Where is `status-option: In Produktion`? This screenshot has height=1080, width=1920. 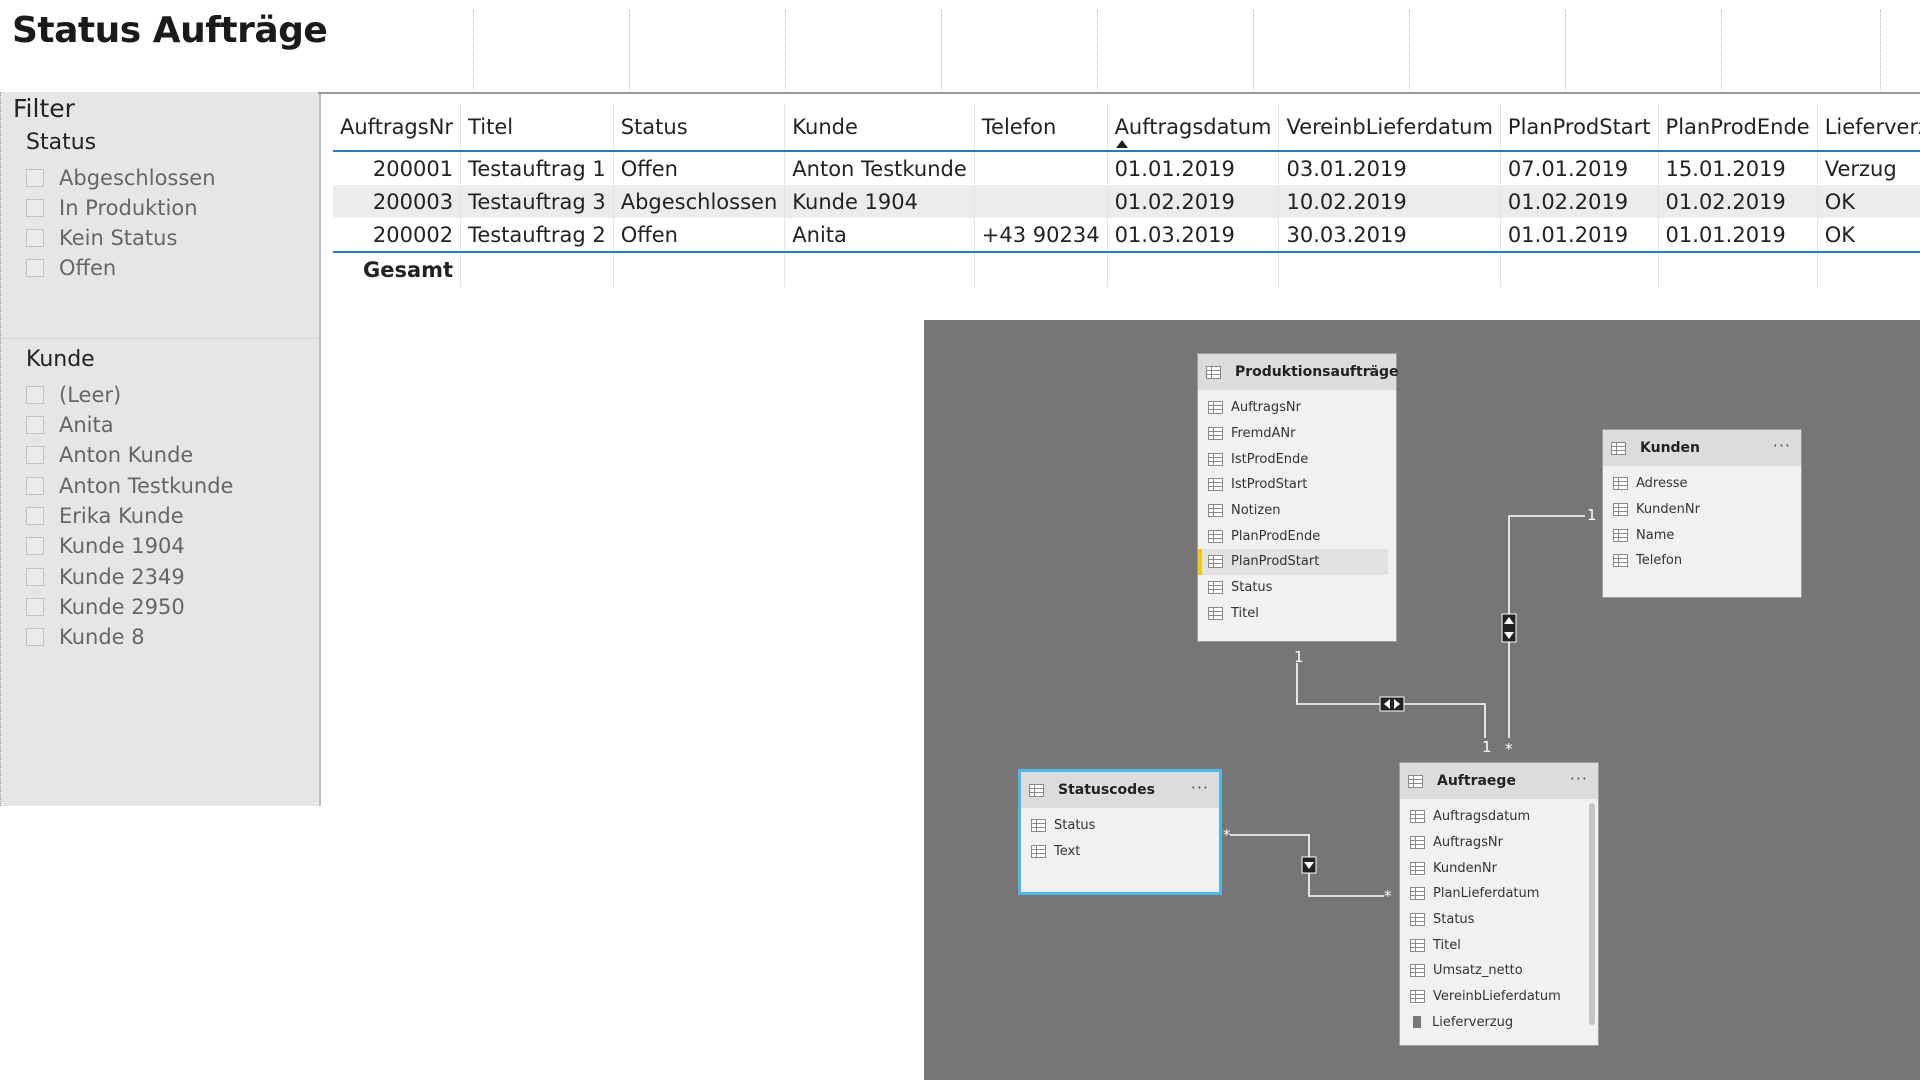
status-option: In Produktion is located at coordinates (112, 208).